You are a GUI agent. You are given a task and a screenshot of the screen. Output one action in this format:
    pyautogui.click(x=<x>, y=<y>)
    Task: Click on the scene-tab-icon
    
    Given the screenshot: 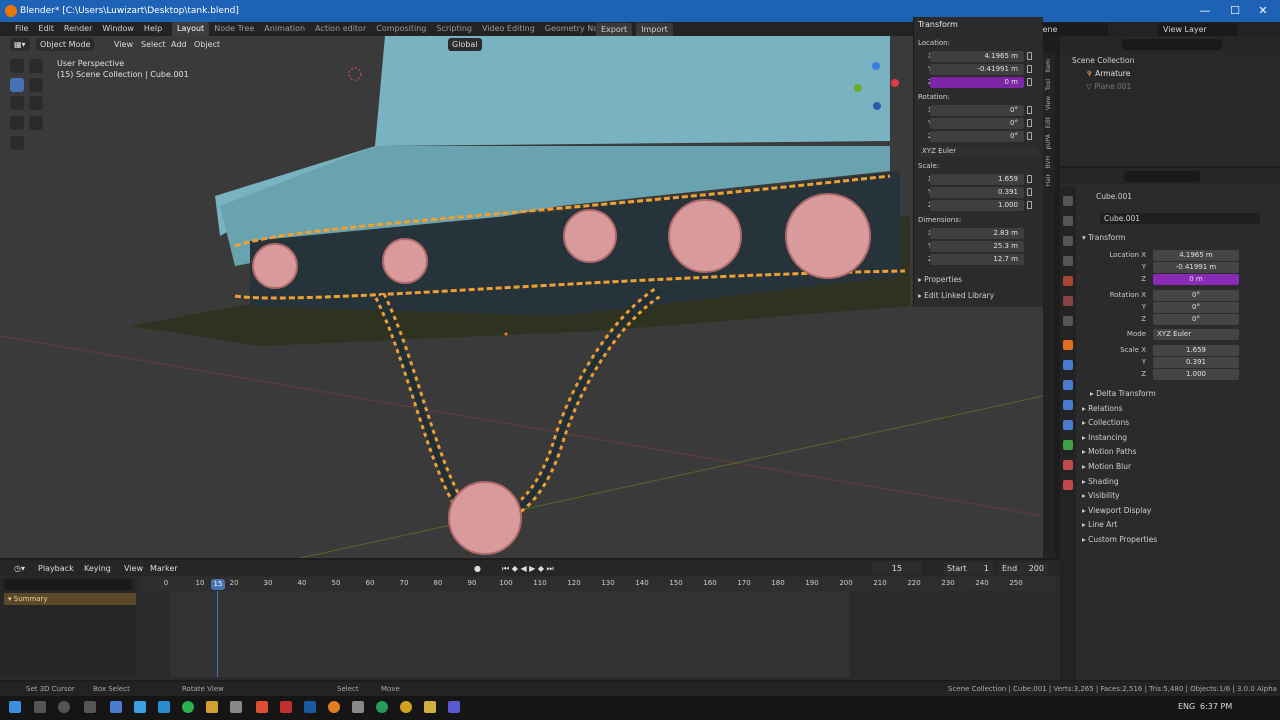 What is the action you would take?
    pyautogui.click(x=1068, y=281)
    